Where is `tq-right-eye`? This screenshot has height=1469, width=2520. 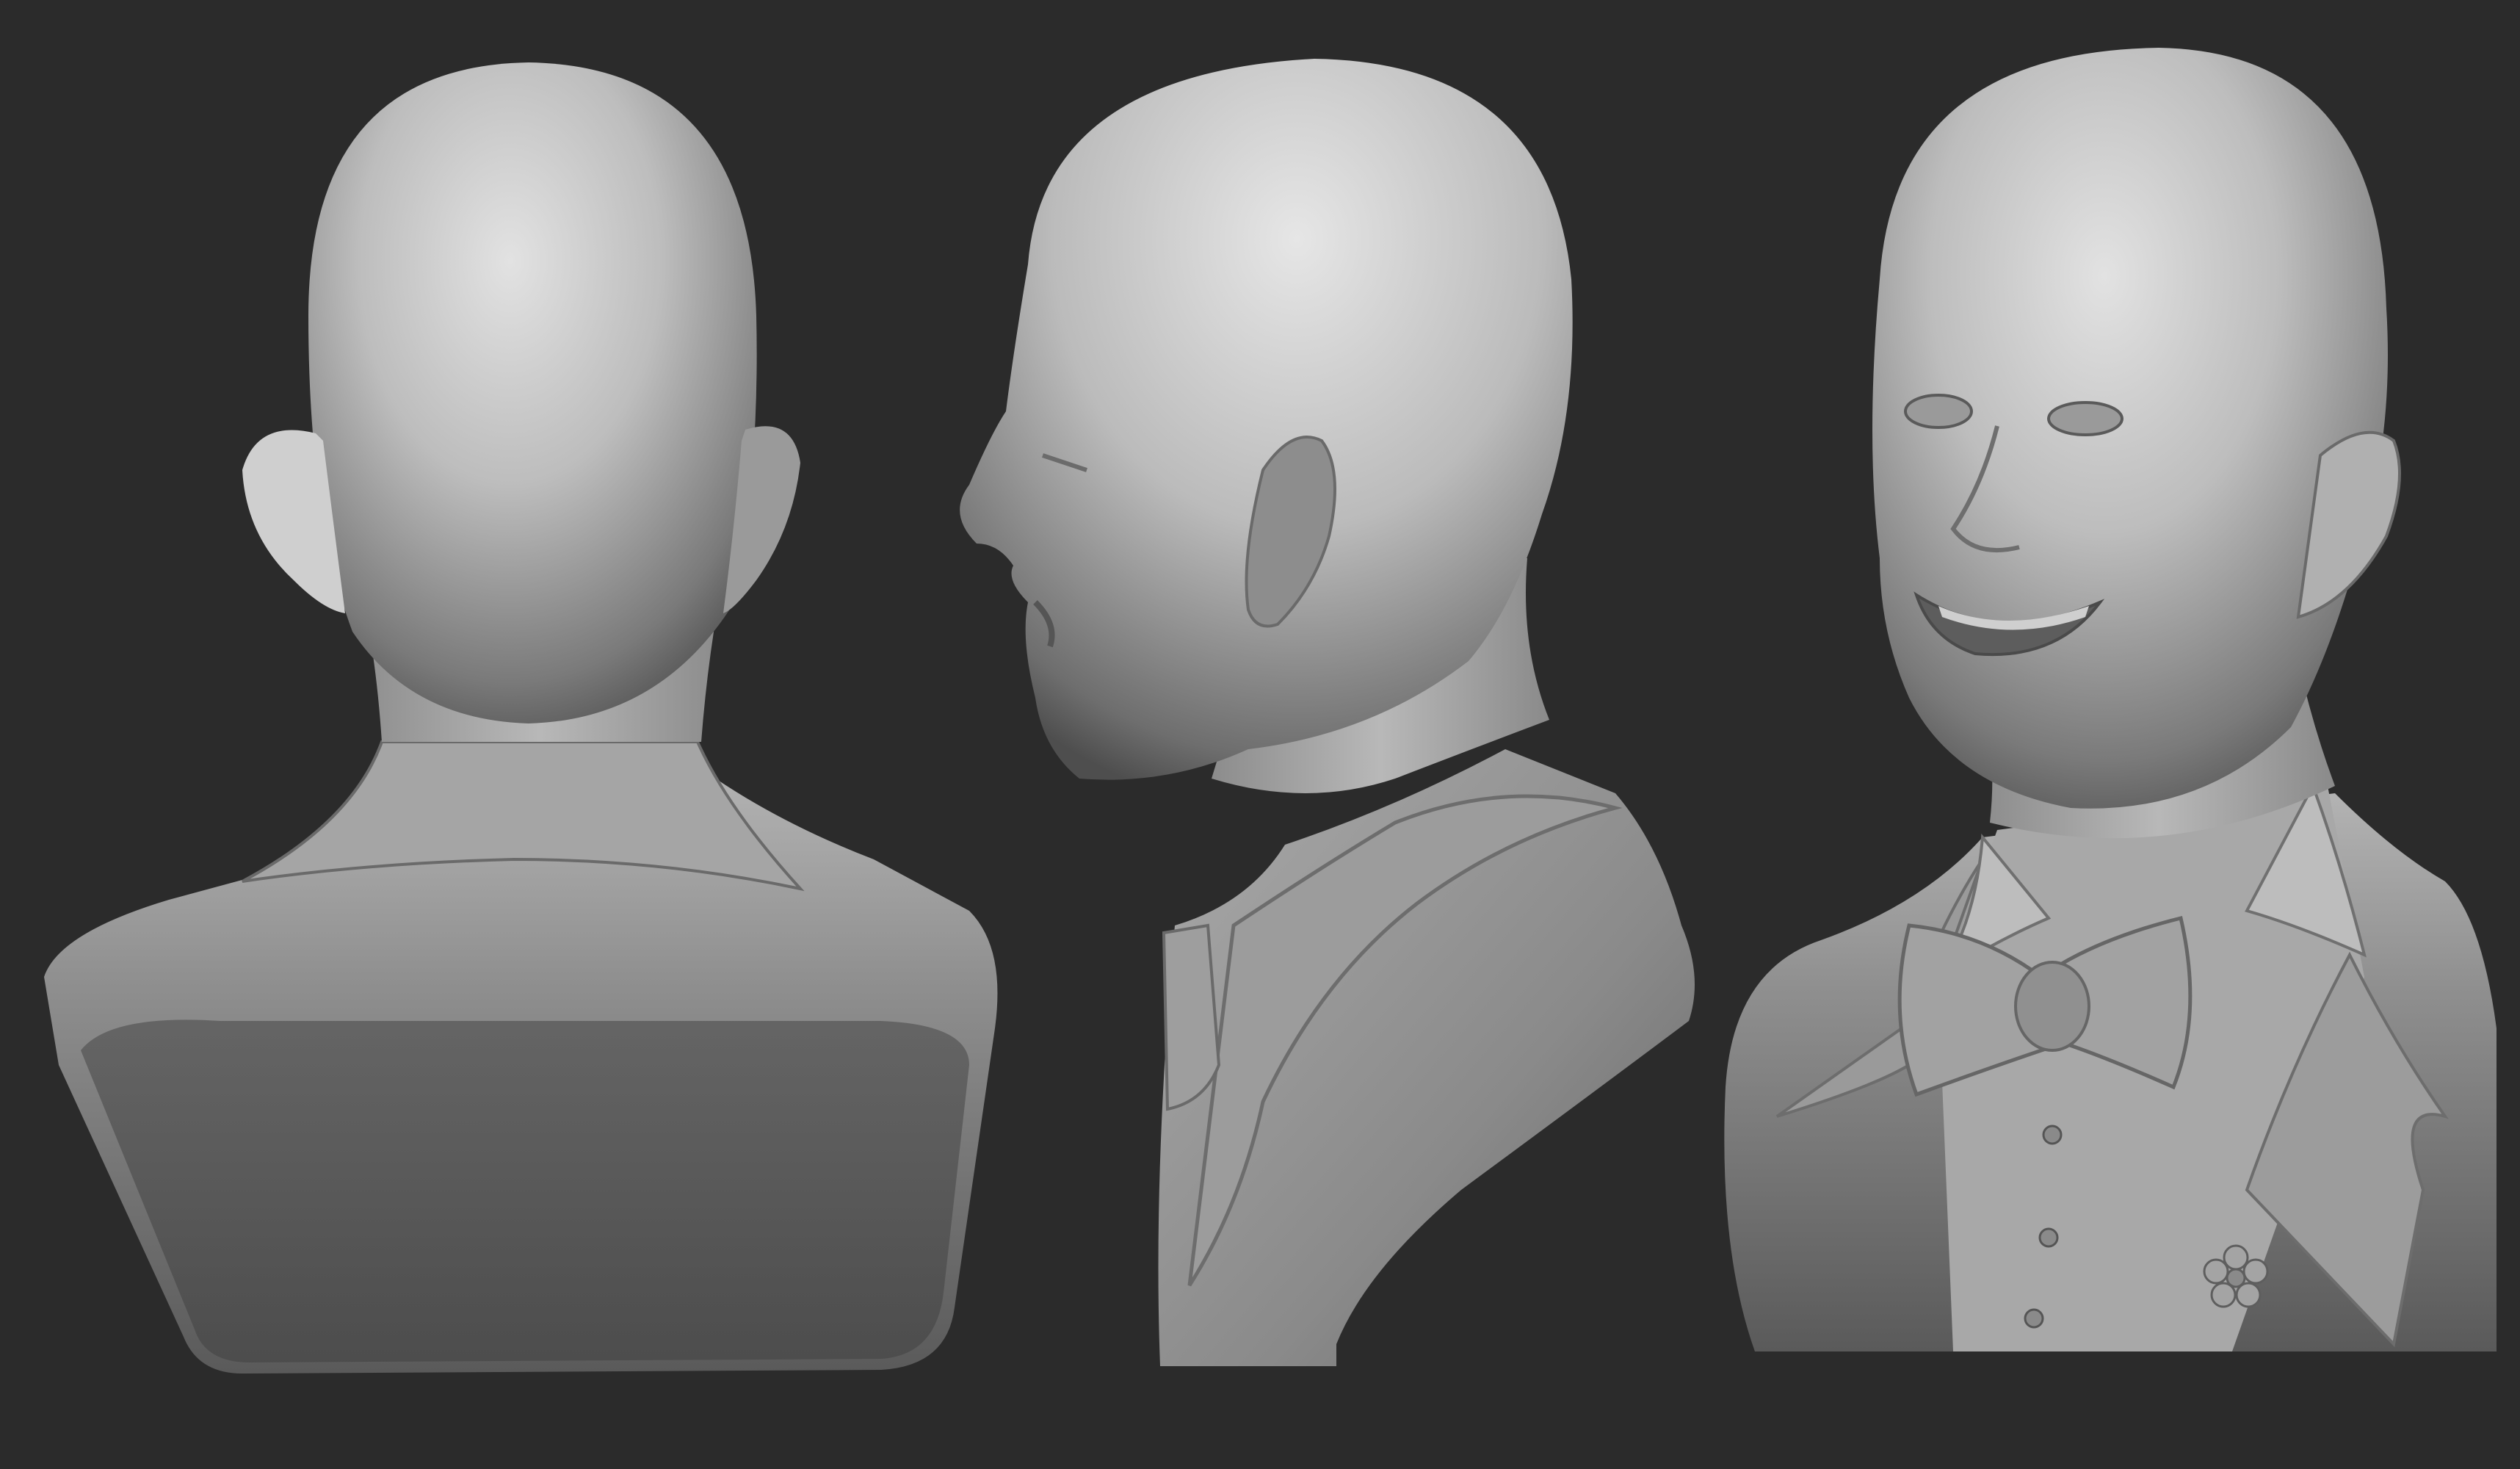
tq-right-eye is located at coordinates (2085, 419).